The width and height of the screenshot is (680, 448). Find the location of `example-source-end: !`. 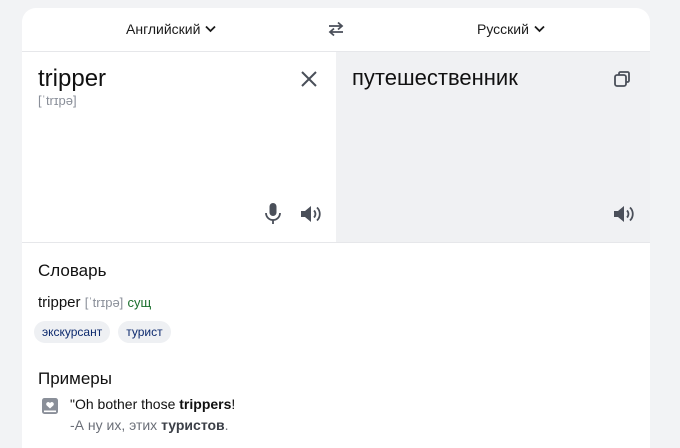

example-source-end: ! is located at coordinates (233, 404).